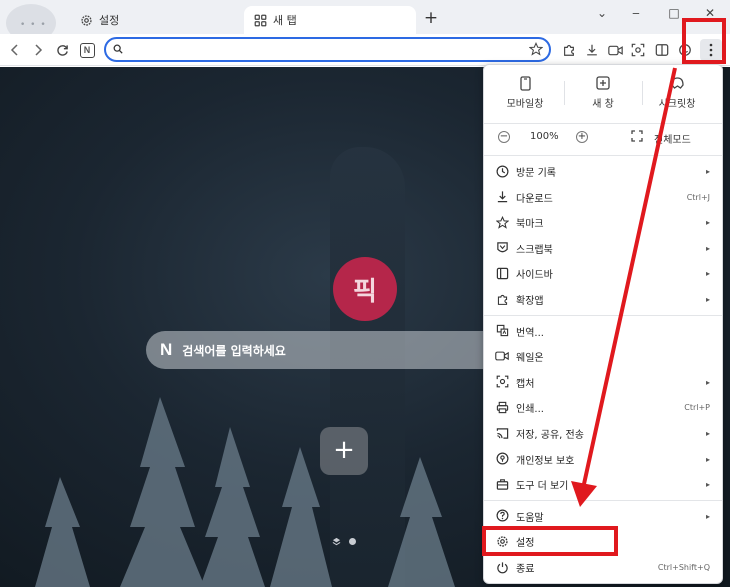 This screenshot has width=730, height=587. Describe the element at coordinates (603, 407) in the screenshot. I see `menu-item-9: 인쇄... Ctrl+P` at that location.